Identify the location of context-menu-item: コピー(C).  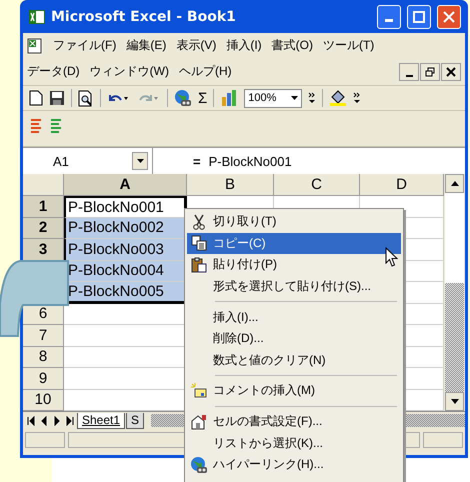
(294, 243).